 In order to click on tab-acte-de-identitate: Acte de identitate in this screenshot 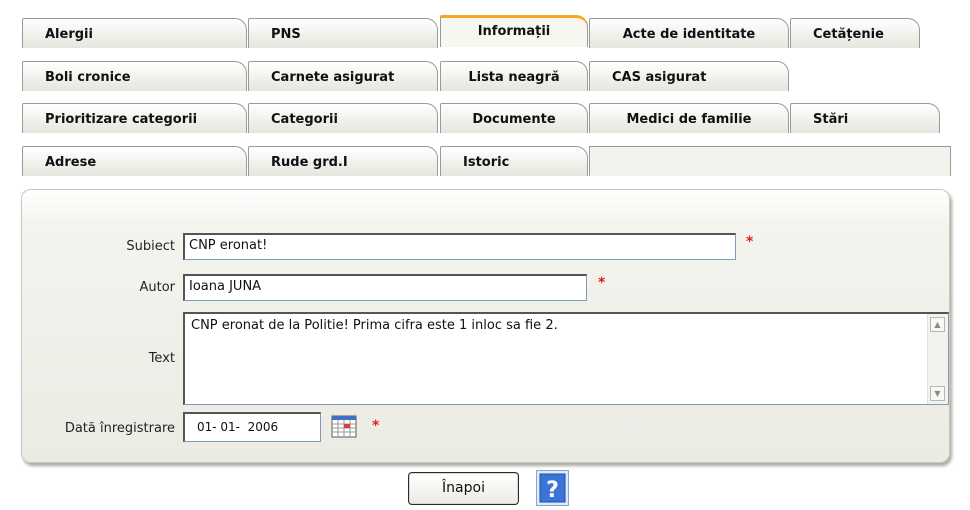, I will do `click(689, 33)`.